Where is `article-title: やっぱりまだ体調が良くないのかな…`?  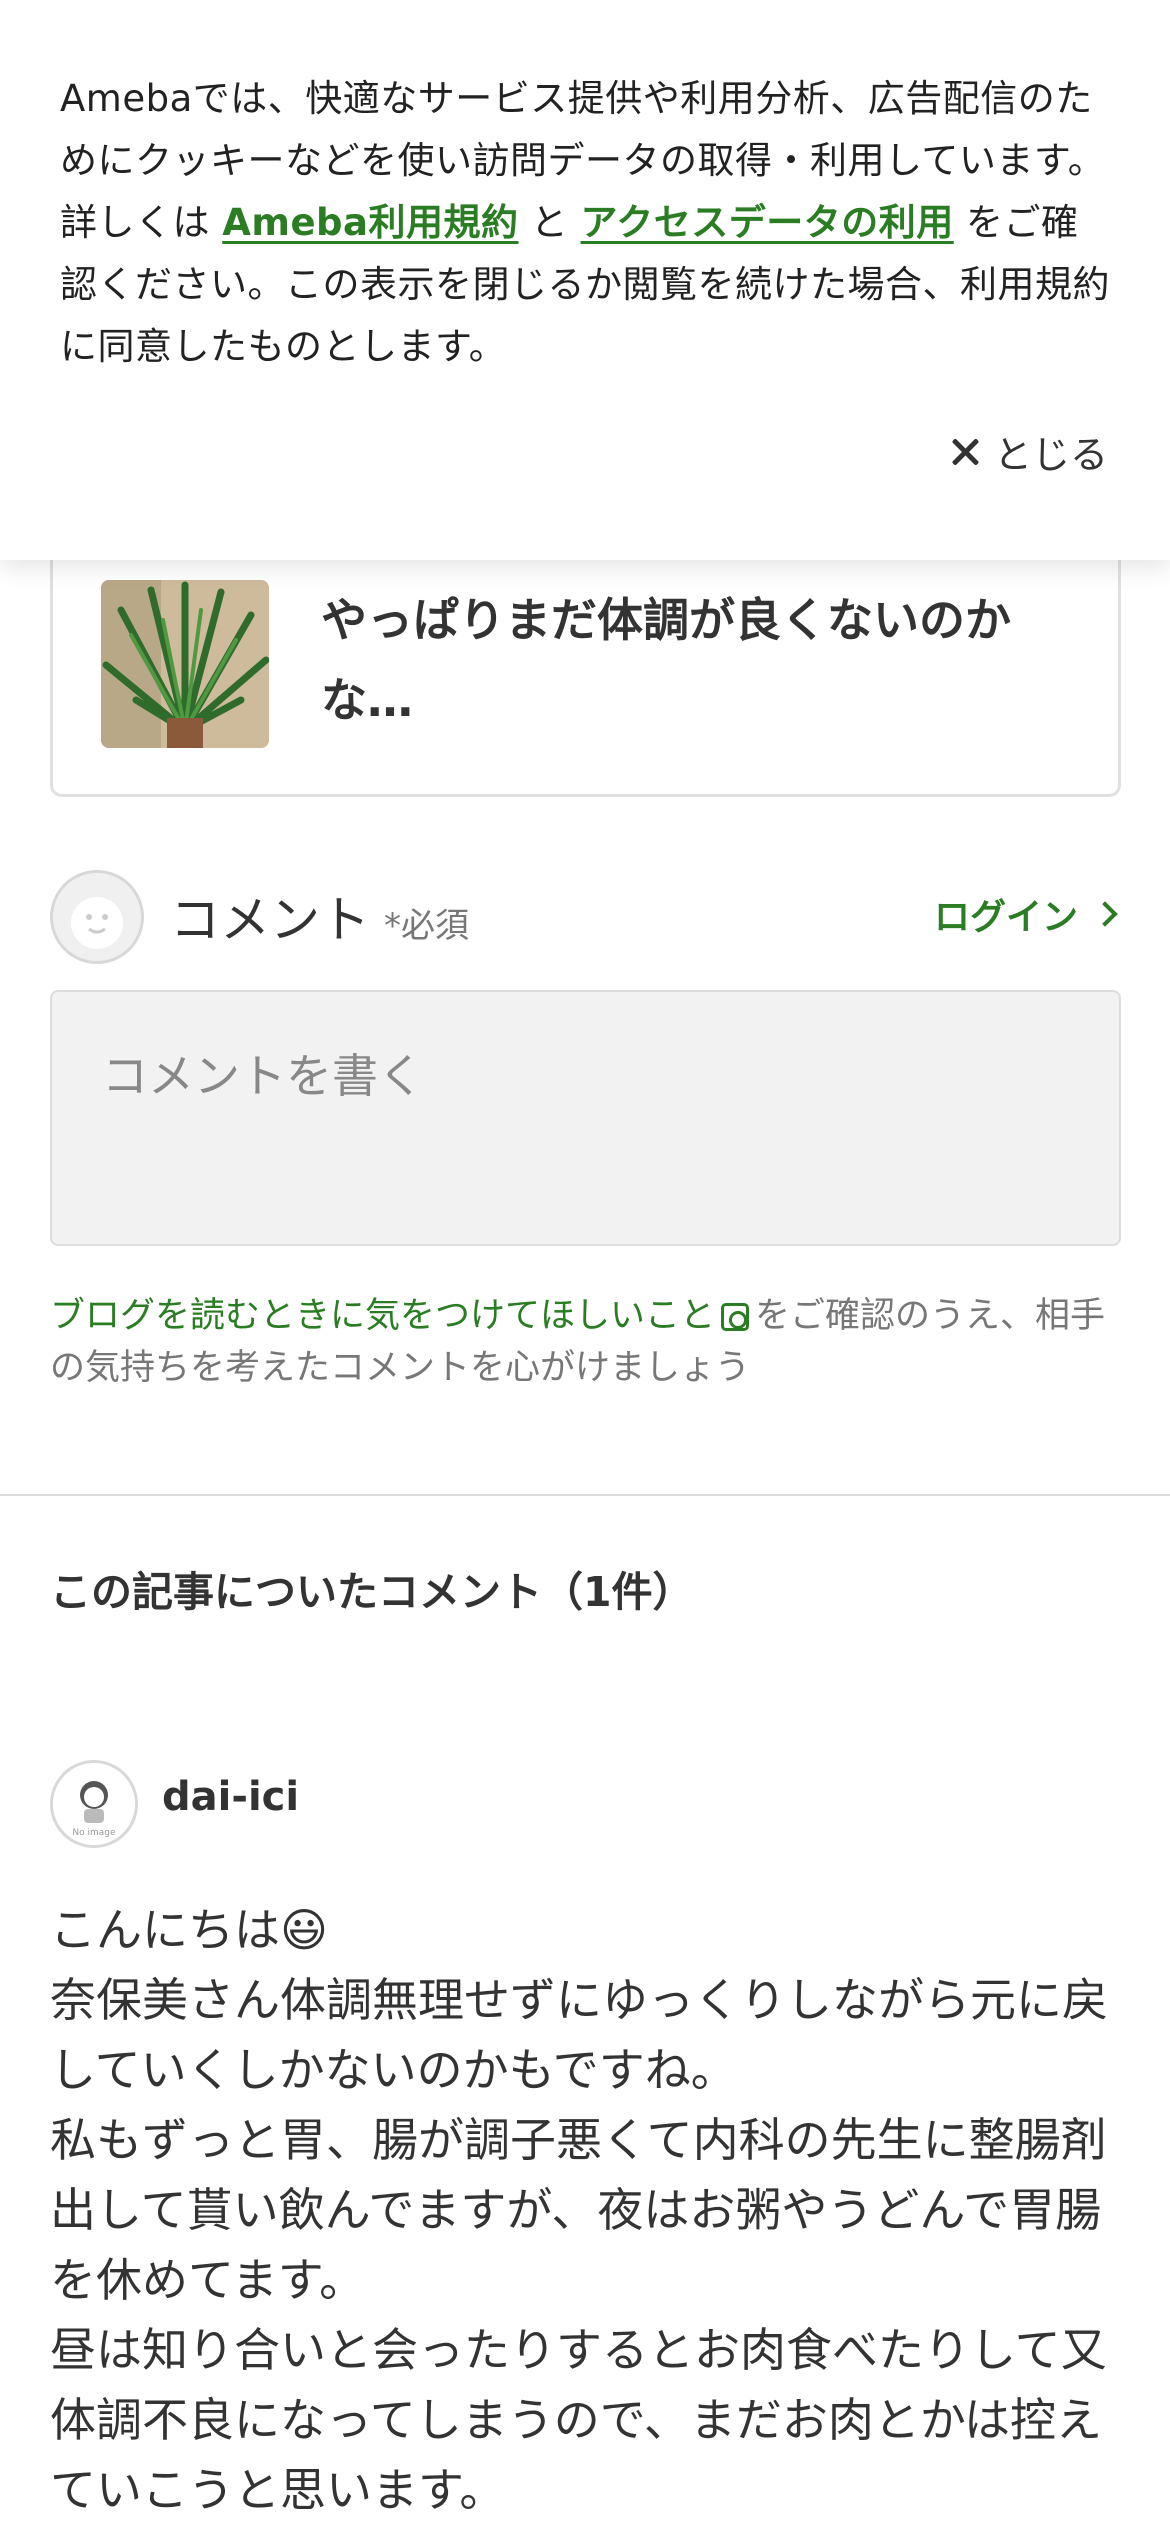 article-title: やっぱりまだ体調が良くないのかな… is located at coordinates (666, 660).